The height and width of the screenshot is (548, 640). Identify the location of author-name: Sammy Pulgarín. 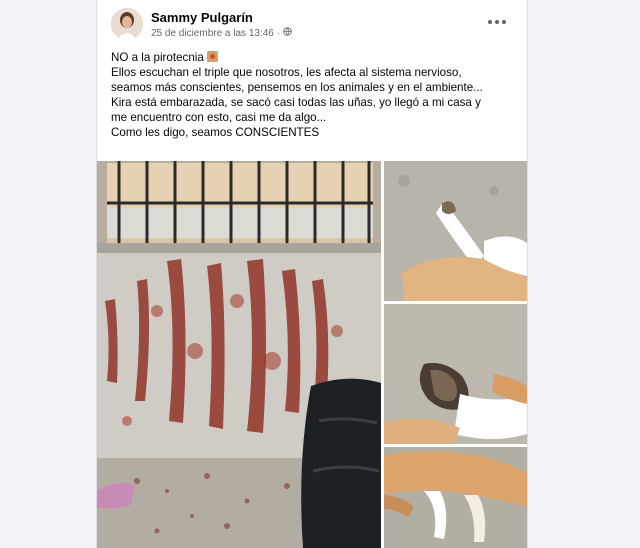
(202, 17).